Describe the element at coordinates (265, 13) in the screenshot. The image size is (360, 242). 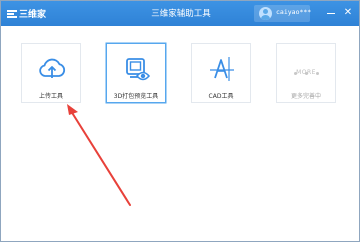
I see `avatar` at that location.